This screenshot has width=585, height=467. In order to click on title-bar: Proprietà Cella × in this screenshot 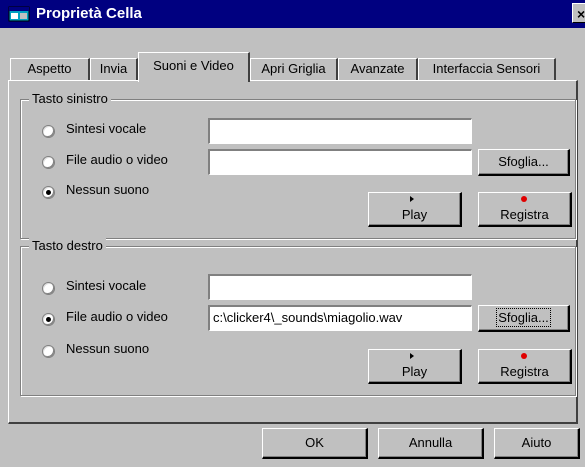, I will do `click(292, 14)`.